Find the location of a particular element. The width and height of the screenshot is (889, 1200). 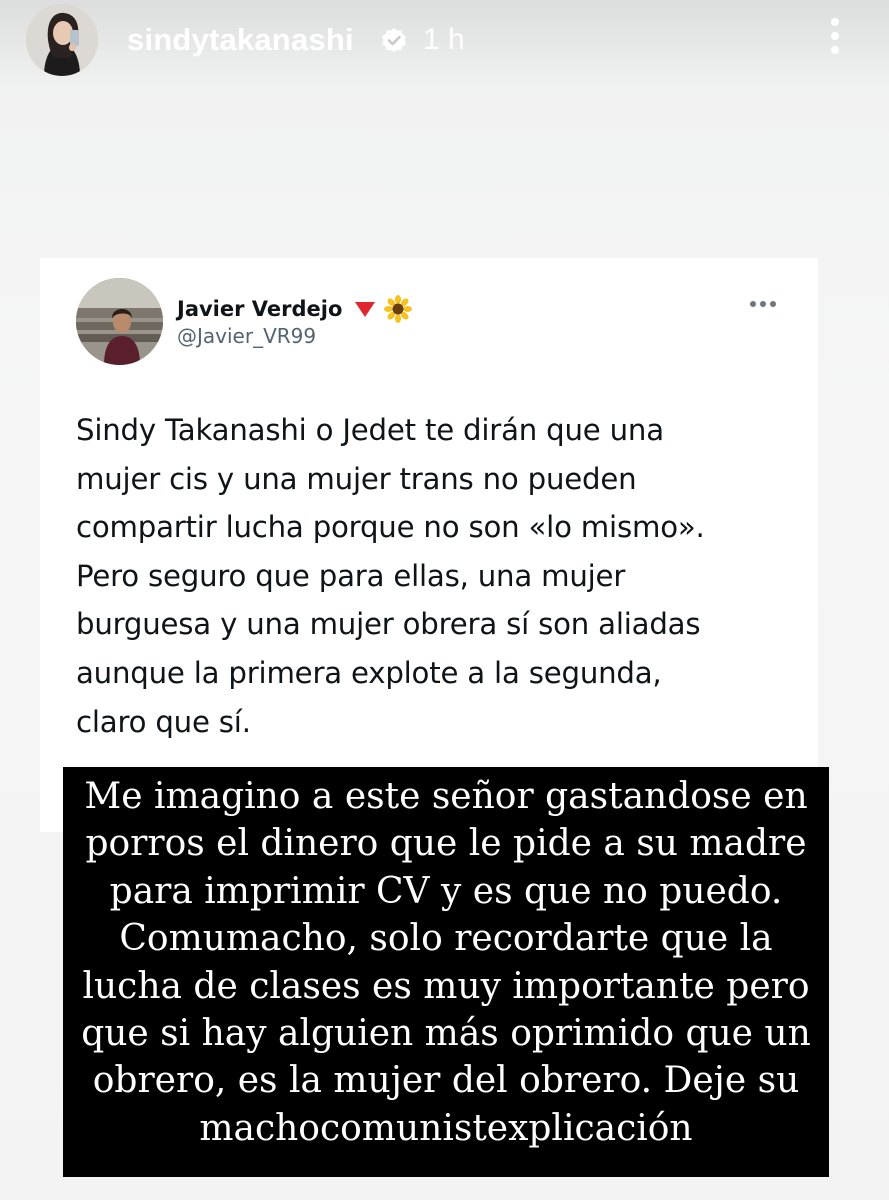

caption-line: machocomunistexplicación is located at coordinates (446, 1128).